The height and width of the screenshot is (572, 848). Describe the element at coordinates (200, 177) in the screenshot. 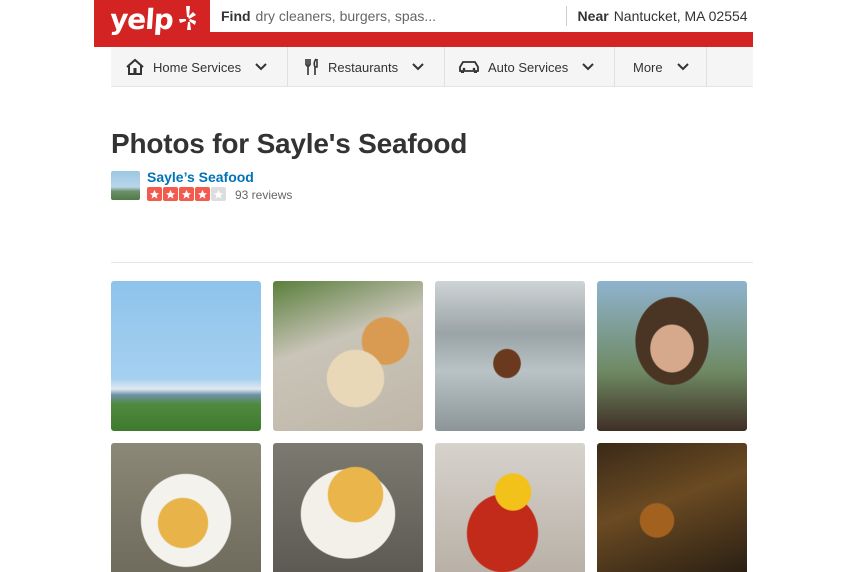

I see `business-name-link: Sayle’s Seafood` at that location.